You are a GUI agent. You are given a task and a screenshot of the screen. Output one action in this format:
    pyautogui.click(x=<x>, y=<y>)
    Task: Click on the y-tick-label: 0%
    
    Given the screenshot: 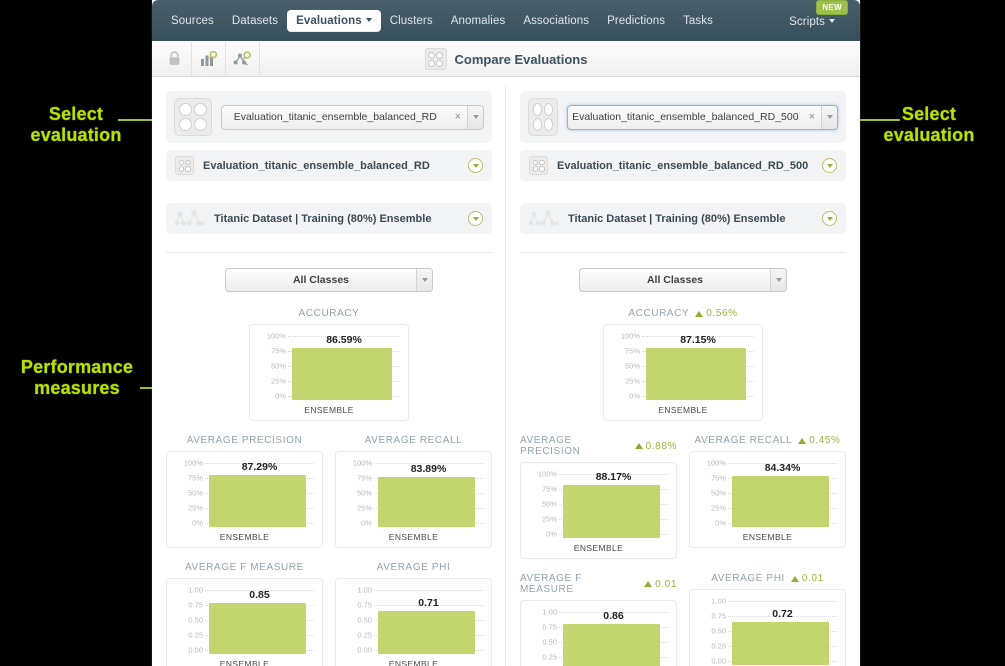 What is the action you would take?
    pyautogui.click(x=720, y=523)
    